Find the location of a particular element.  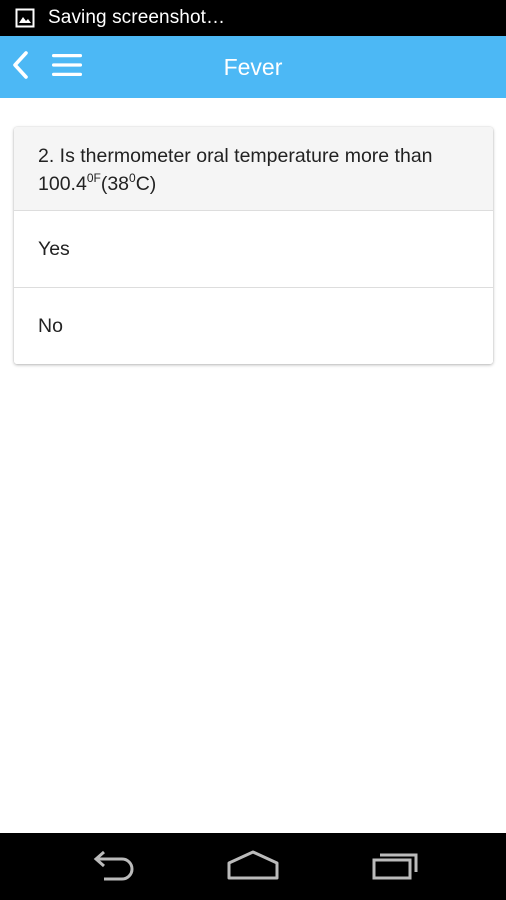

system-navigation-bar is located at coordinates (253, 866).